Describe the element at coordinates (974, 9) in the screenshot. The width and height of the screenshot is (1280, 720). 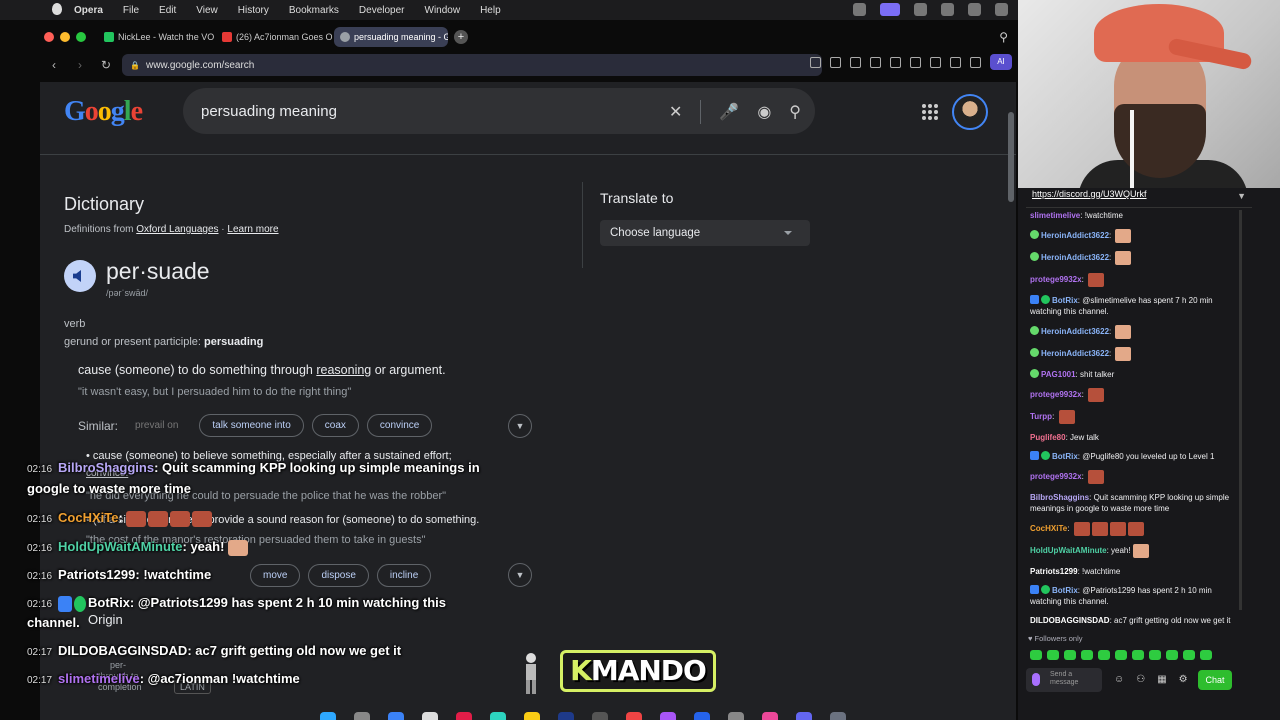
I see `display-icon` at that location.